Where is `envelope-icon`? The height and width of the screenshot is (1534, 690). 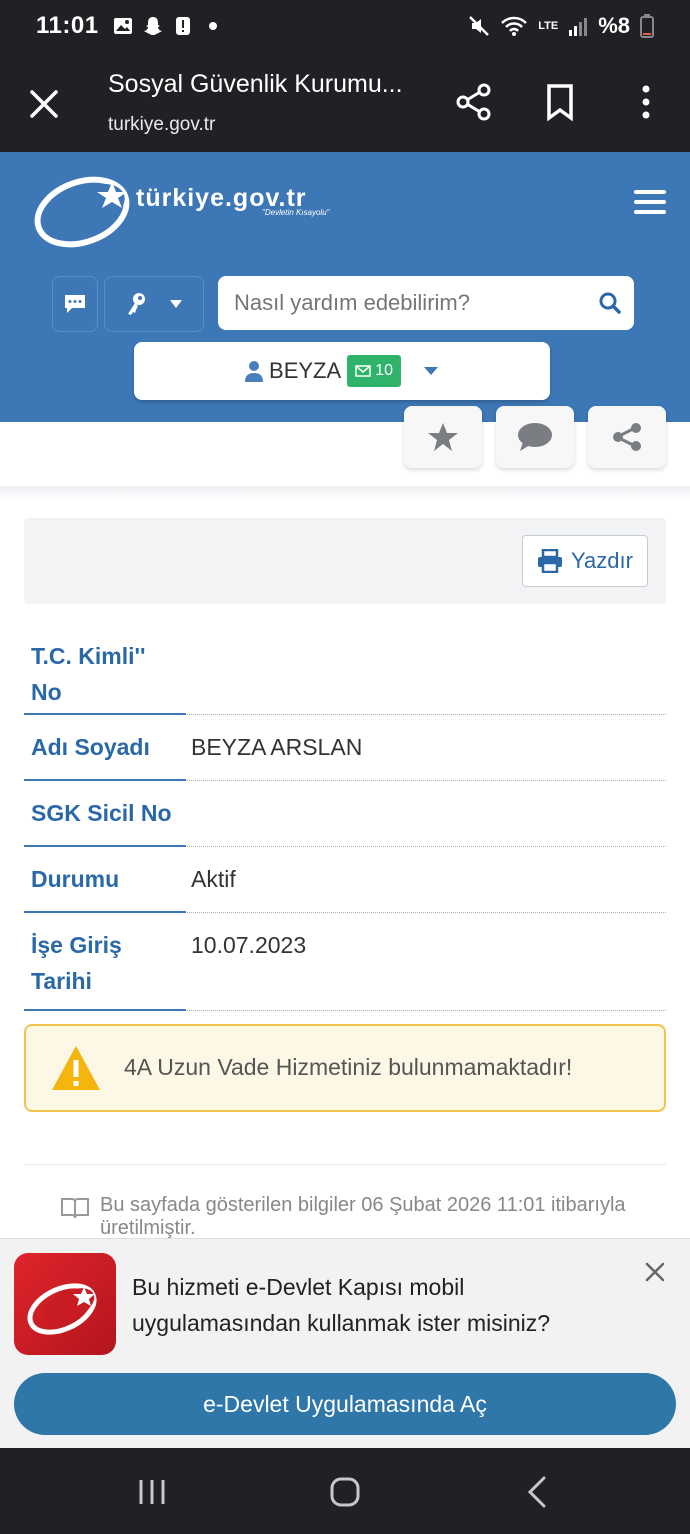 envelope-icon is located at coordinates (363, 371).